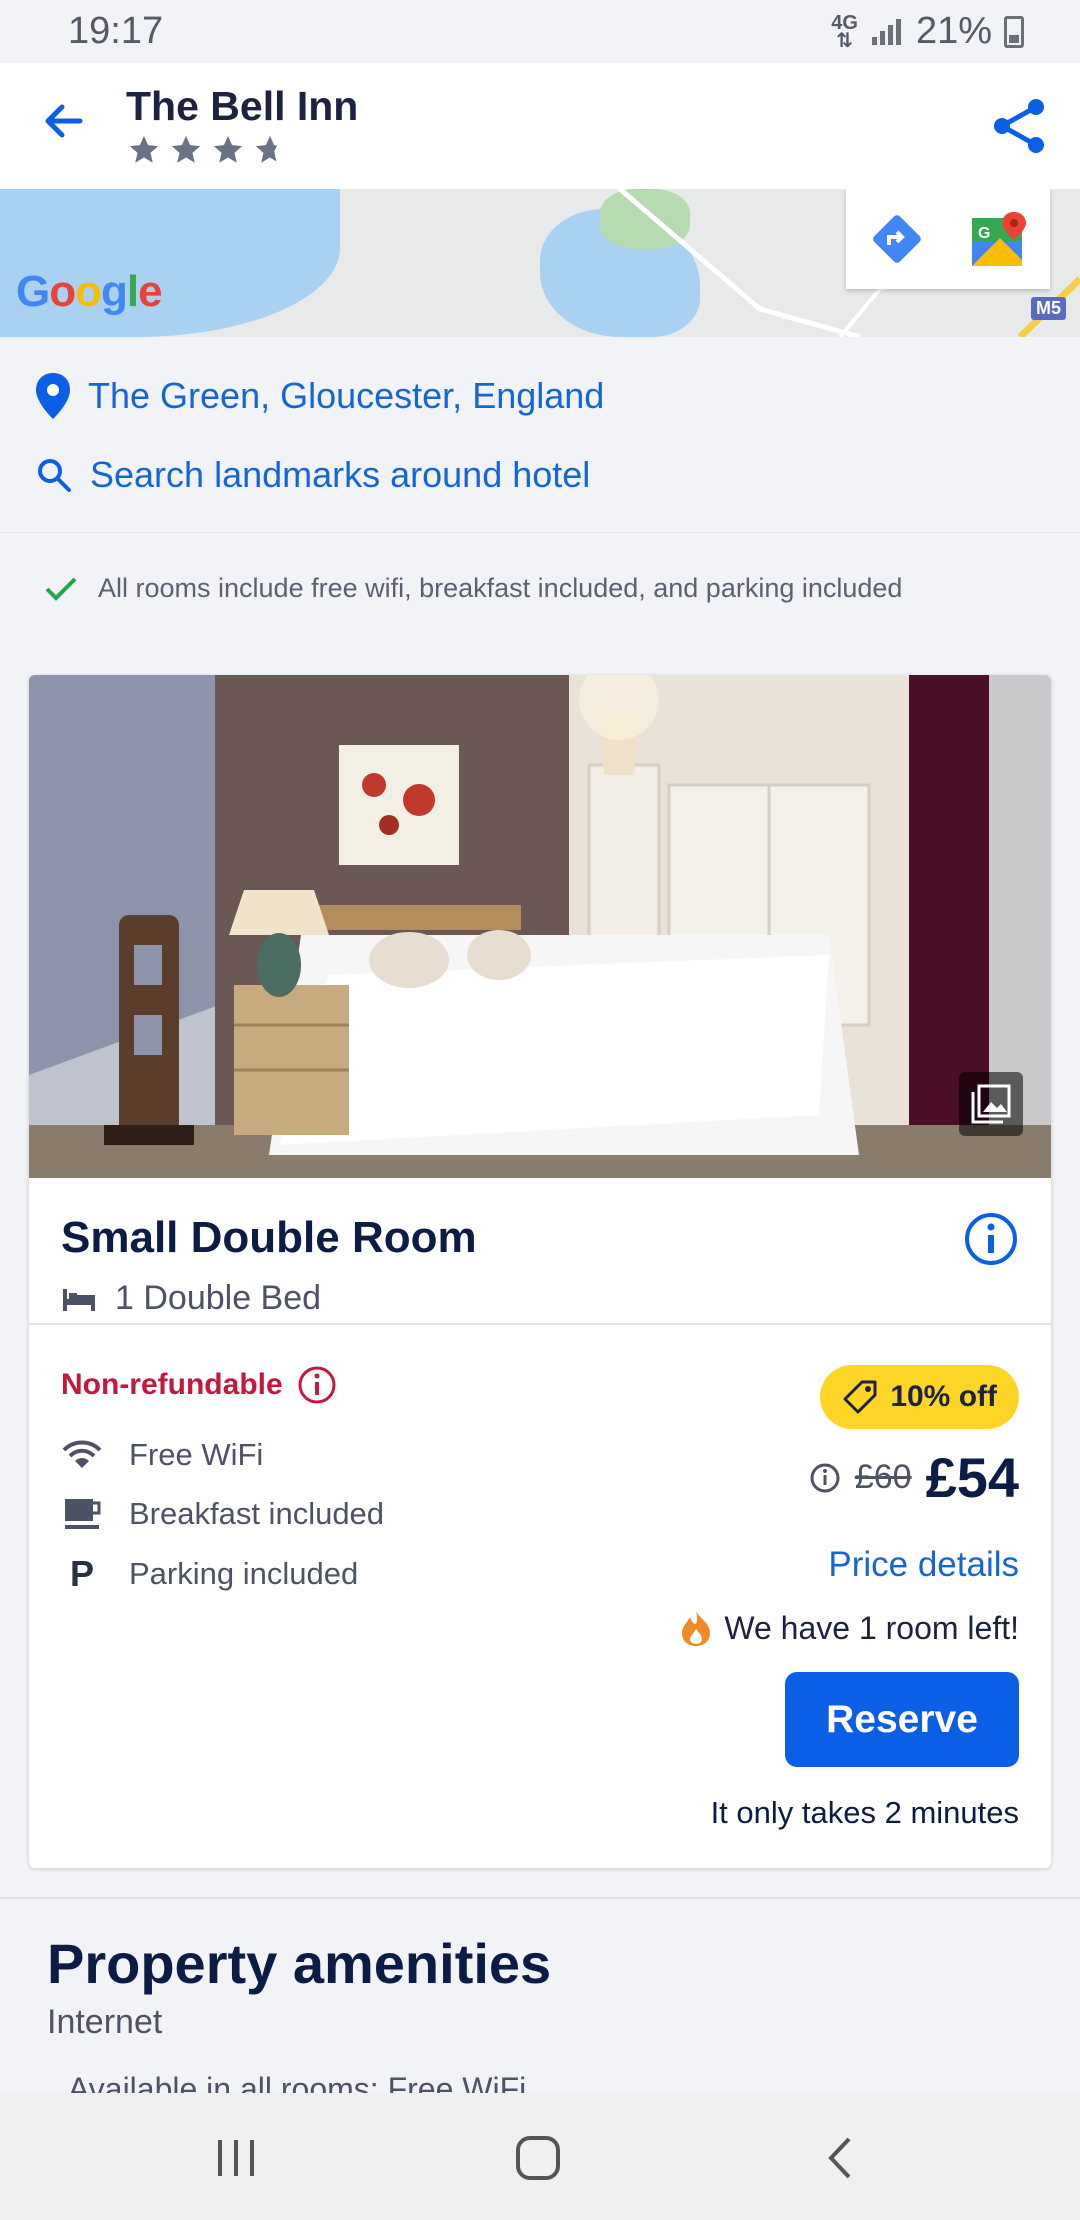  What do you see at coordinates (886, 31) in the screenshot?
I see `signal-icon` at bounding box center [886, 31].